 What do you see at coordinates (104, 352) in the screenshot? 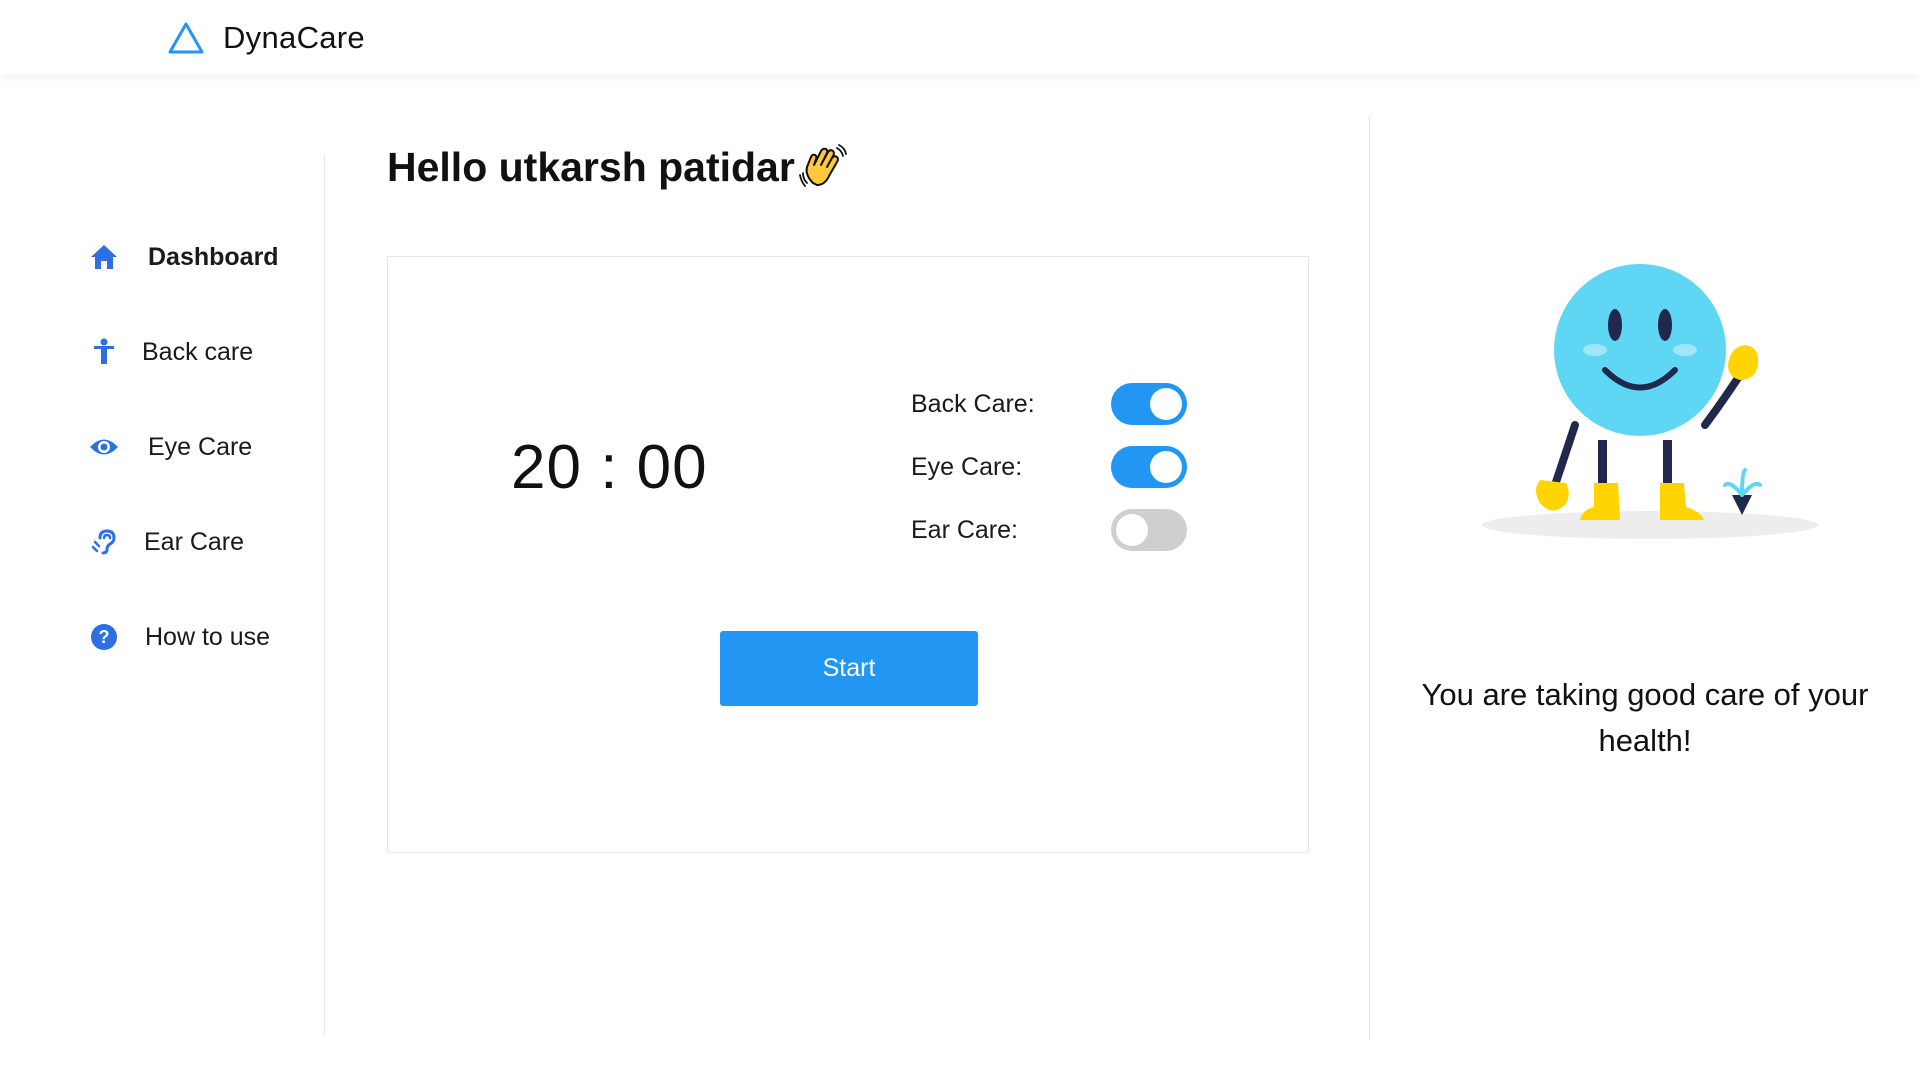
I see `person-icon` at bounding box center [104, 352].